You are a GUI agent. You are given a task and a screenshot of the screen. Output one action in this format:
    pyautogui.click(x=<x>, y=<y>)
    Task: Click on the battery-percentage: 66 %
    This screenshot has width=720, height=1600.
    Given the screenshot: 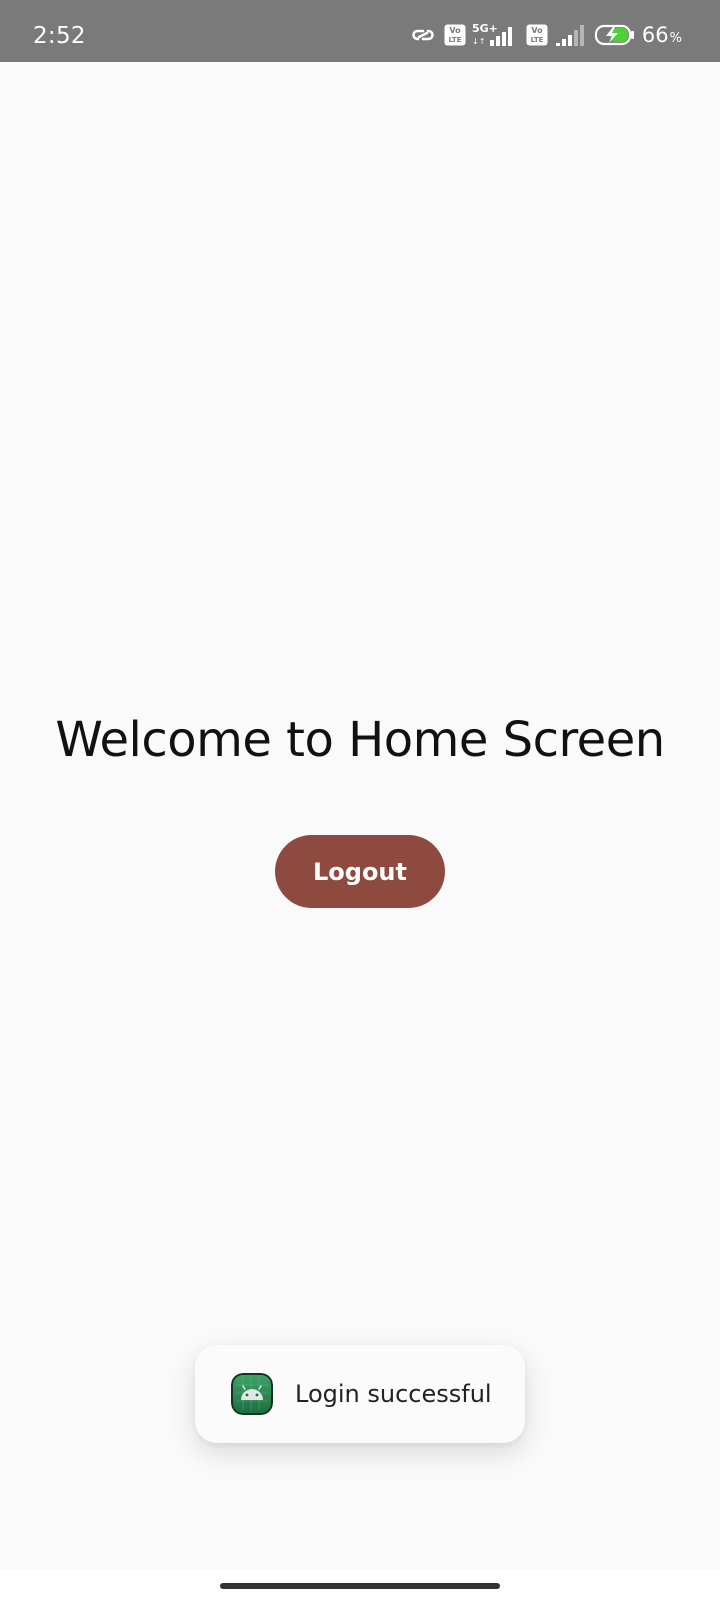 What is the action you would take?
    pyautogui.click(x=662, y=35)
    